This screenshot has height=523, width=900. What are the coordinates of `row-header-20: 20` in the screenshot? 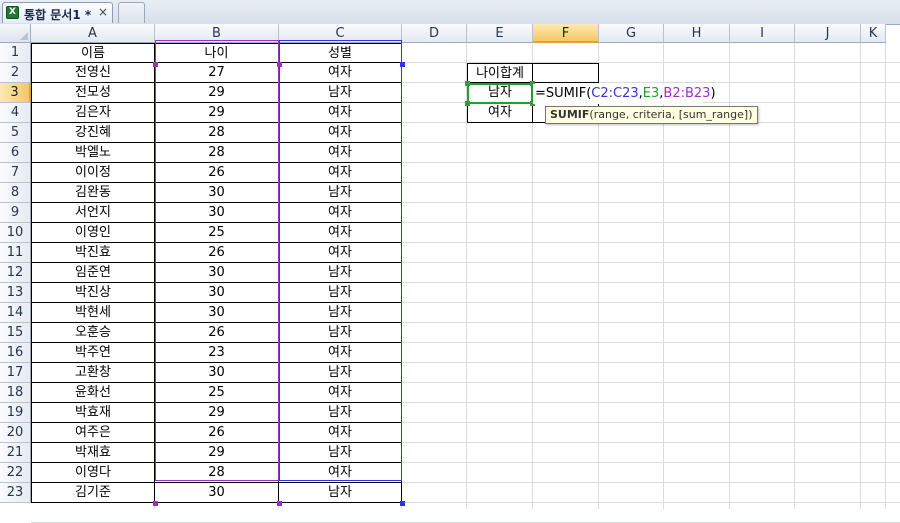 It's located at (15, 433).